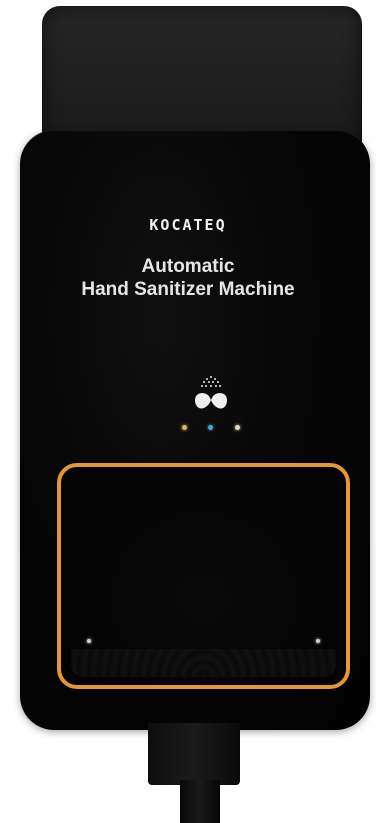  What do you see at coordinates (211, 394) in the screenshot?
I see `hands-spray-icon` at bounding box center [211, 394].